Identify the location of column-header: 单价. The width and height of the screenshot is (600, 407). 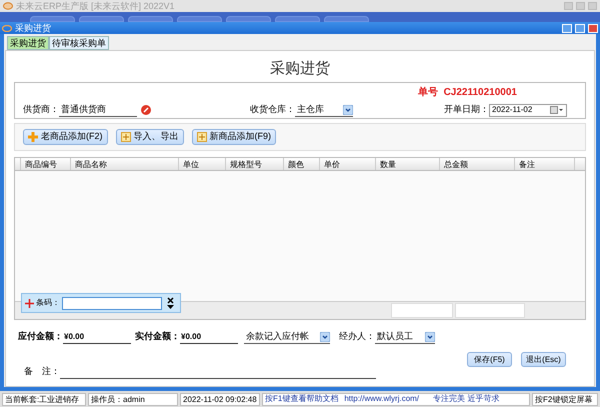
(348, 164).